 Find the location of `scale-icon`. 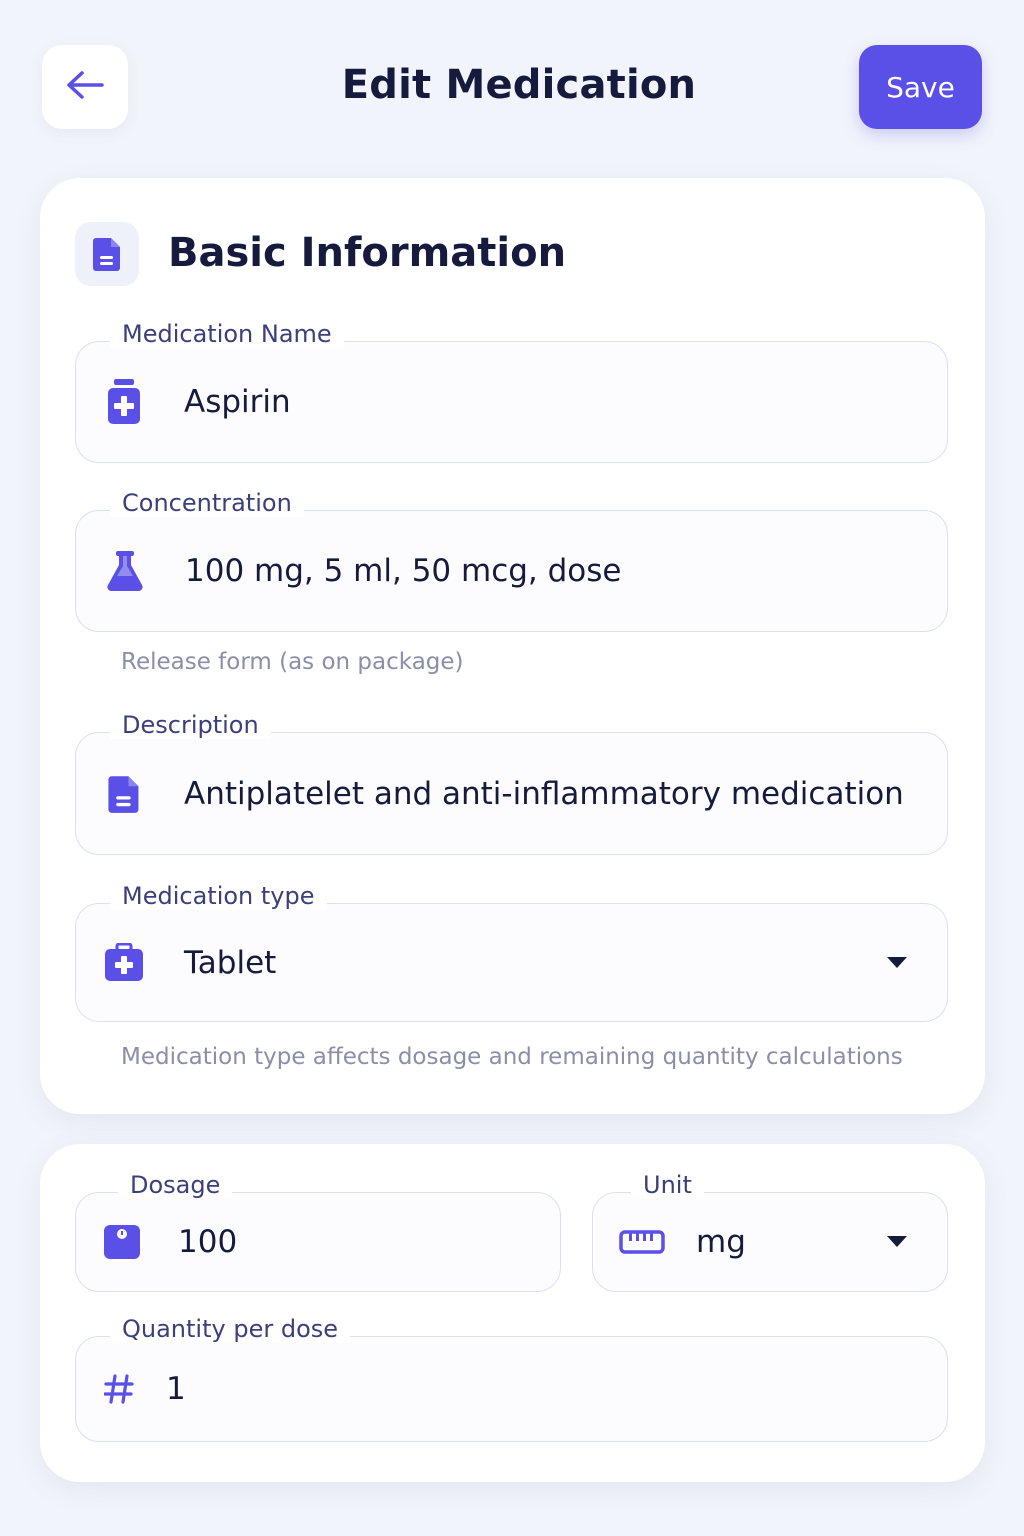

scale-icon is located at coordinates (122, 1242).